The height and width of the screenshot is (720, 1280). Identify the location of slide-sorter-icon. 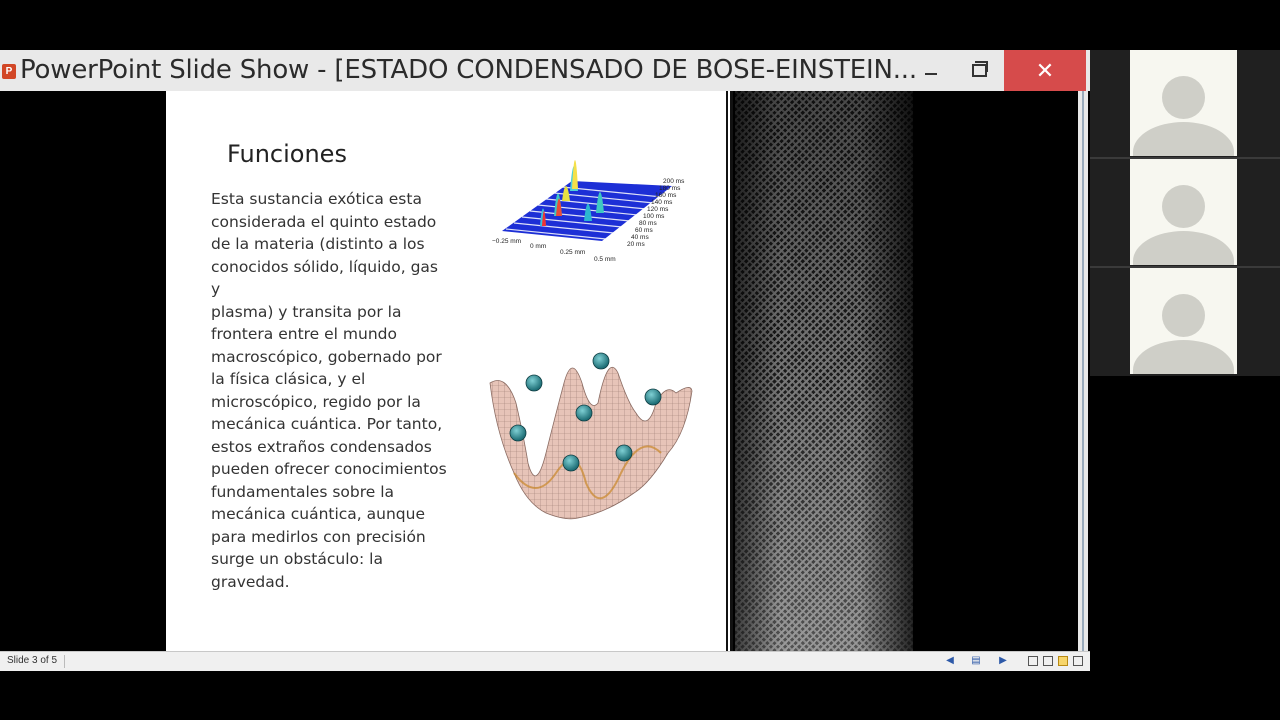
(1048, 661).